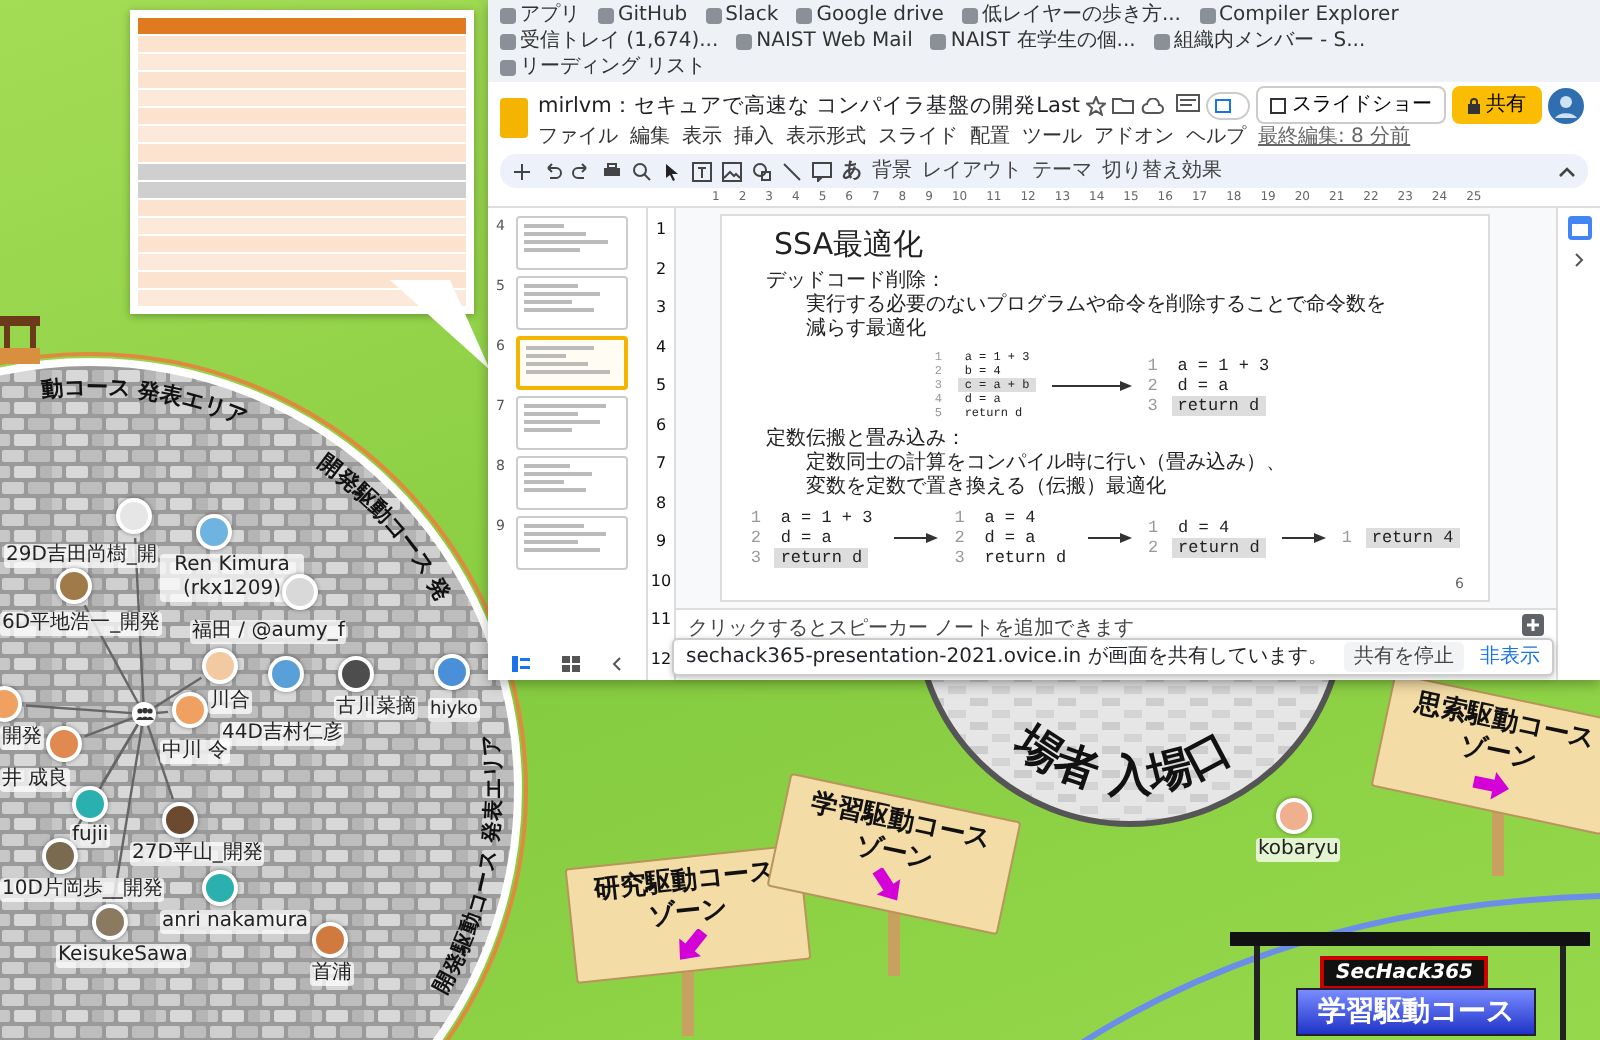 This screenshot has height=1040, width=1600. I want to click on add-icon, so click(1533, 625).